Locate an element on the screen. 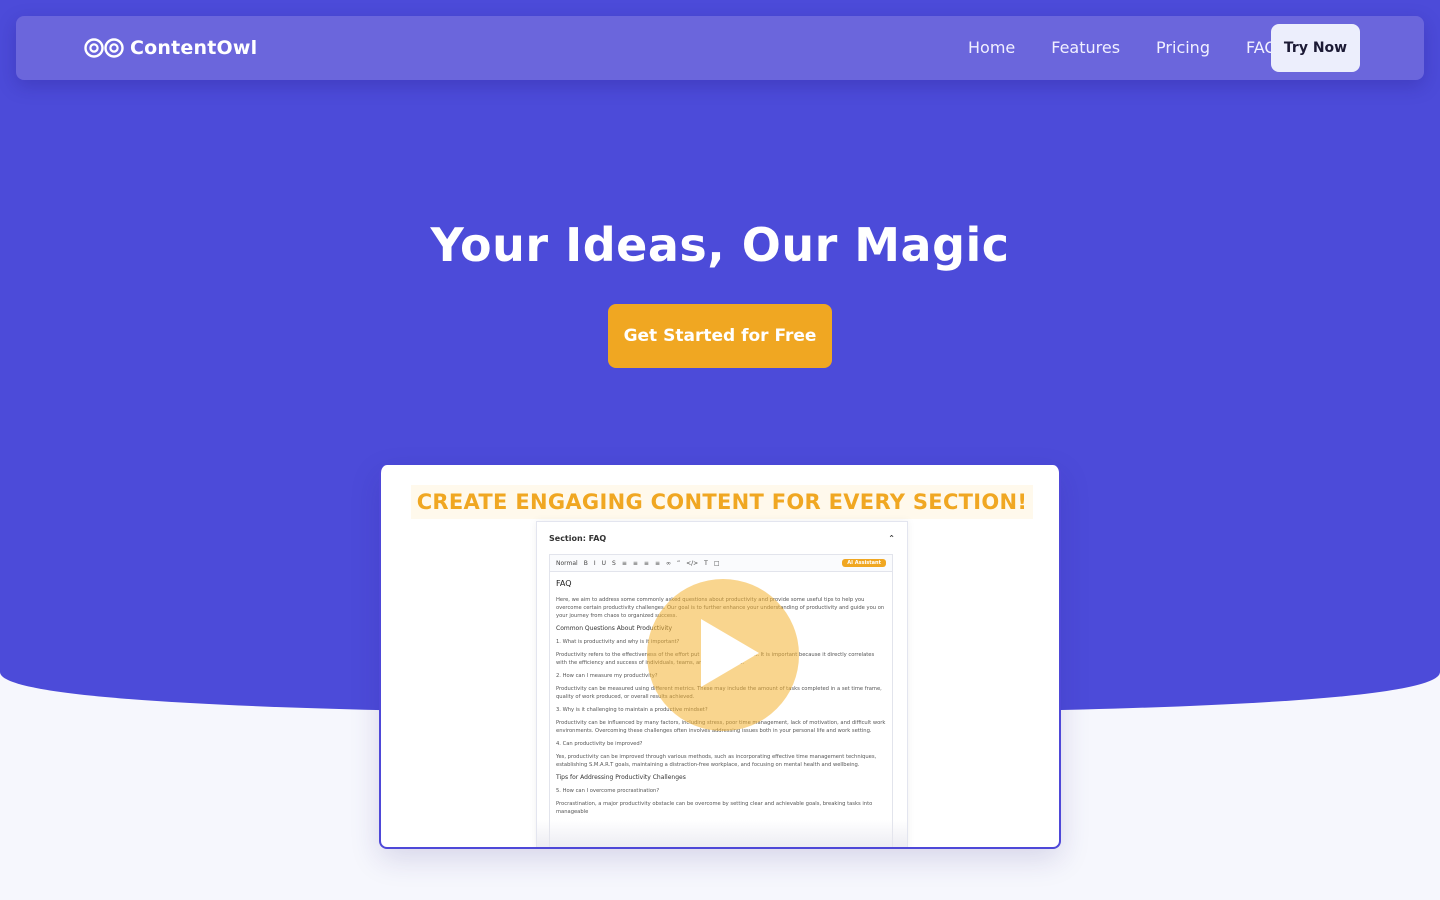 The width and height of the screenshot is (1440, 900). doc-paragraph: 4. Can productivity be improved? is located at coordinates (599, 744).